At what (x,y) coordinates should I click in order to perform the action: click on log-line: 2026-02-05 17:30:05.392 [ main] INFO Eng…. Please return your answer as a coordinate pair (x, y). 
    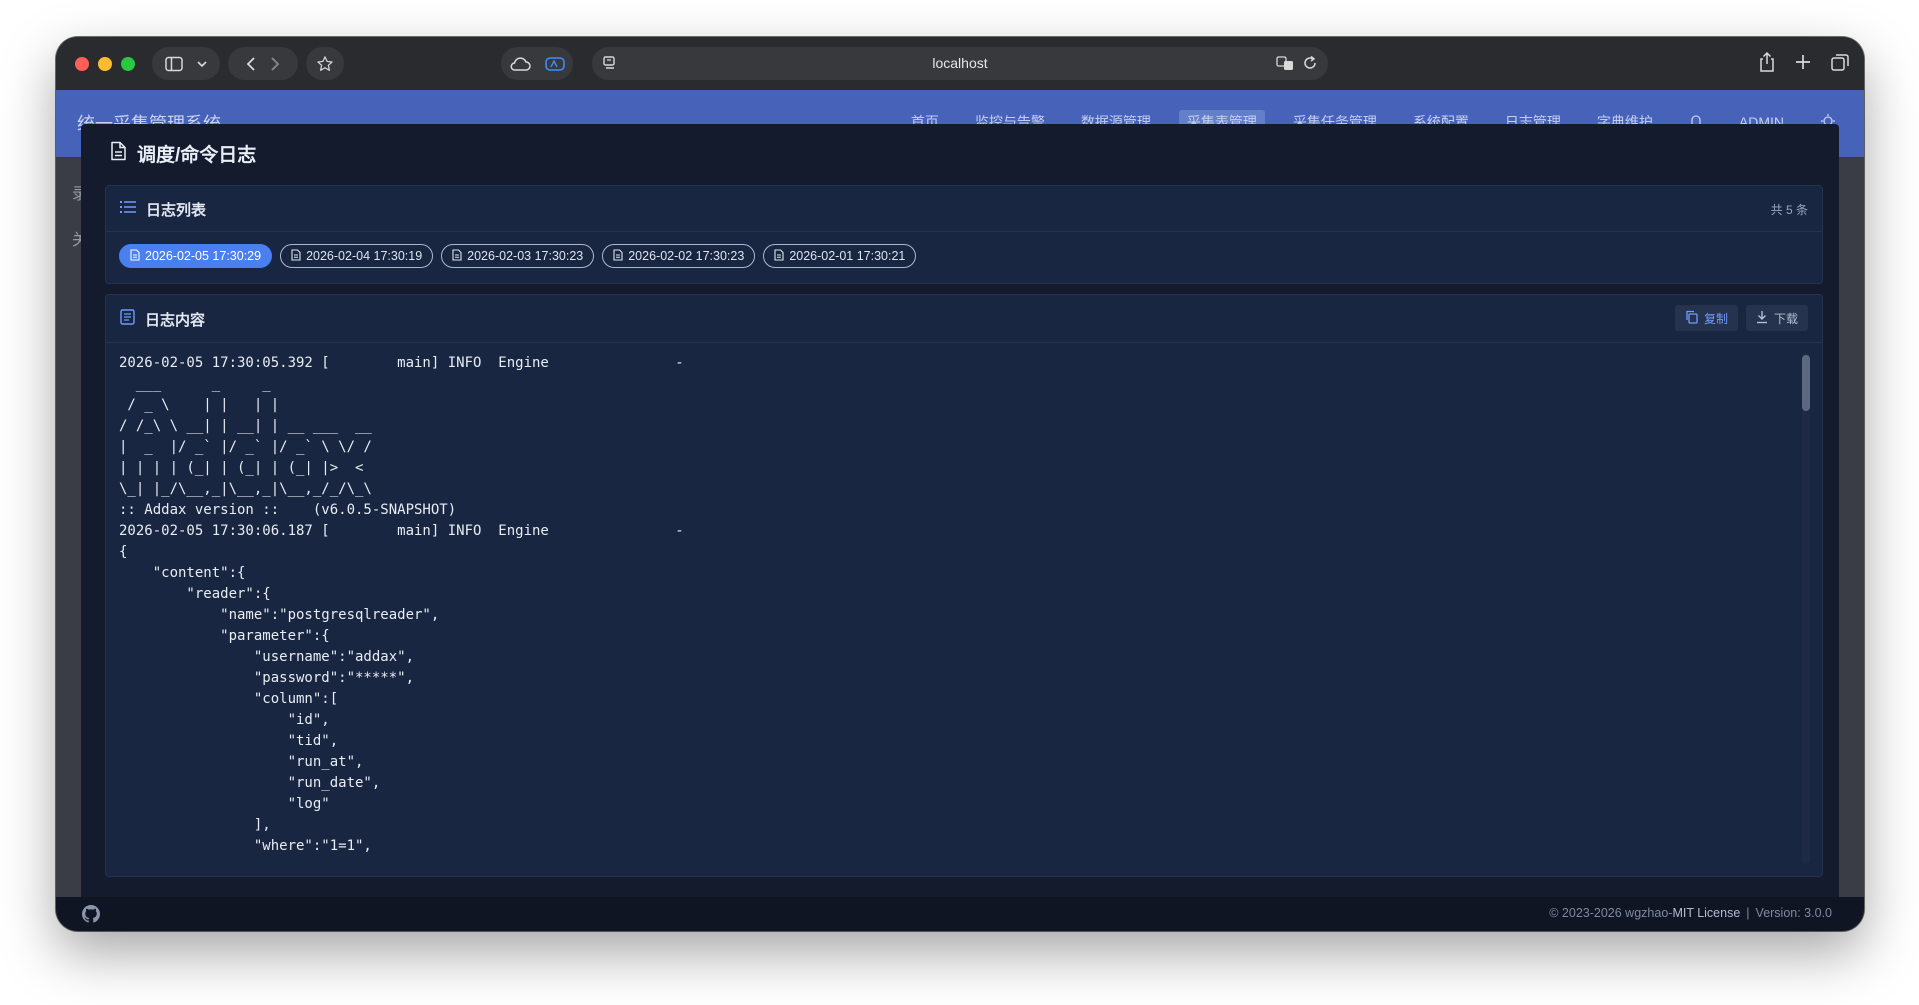
    Looking at the image, I should click on (401, 363).